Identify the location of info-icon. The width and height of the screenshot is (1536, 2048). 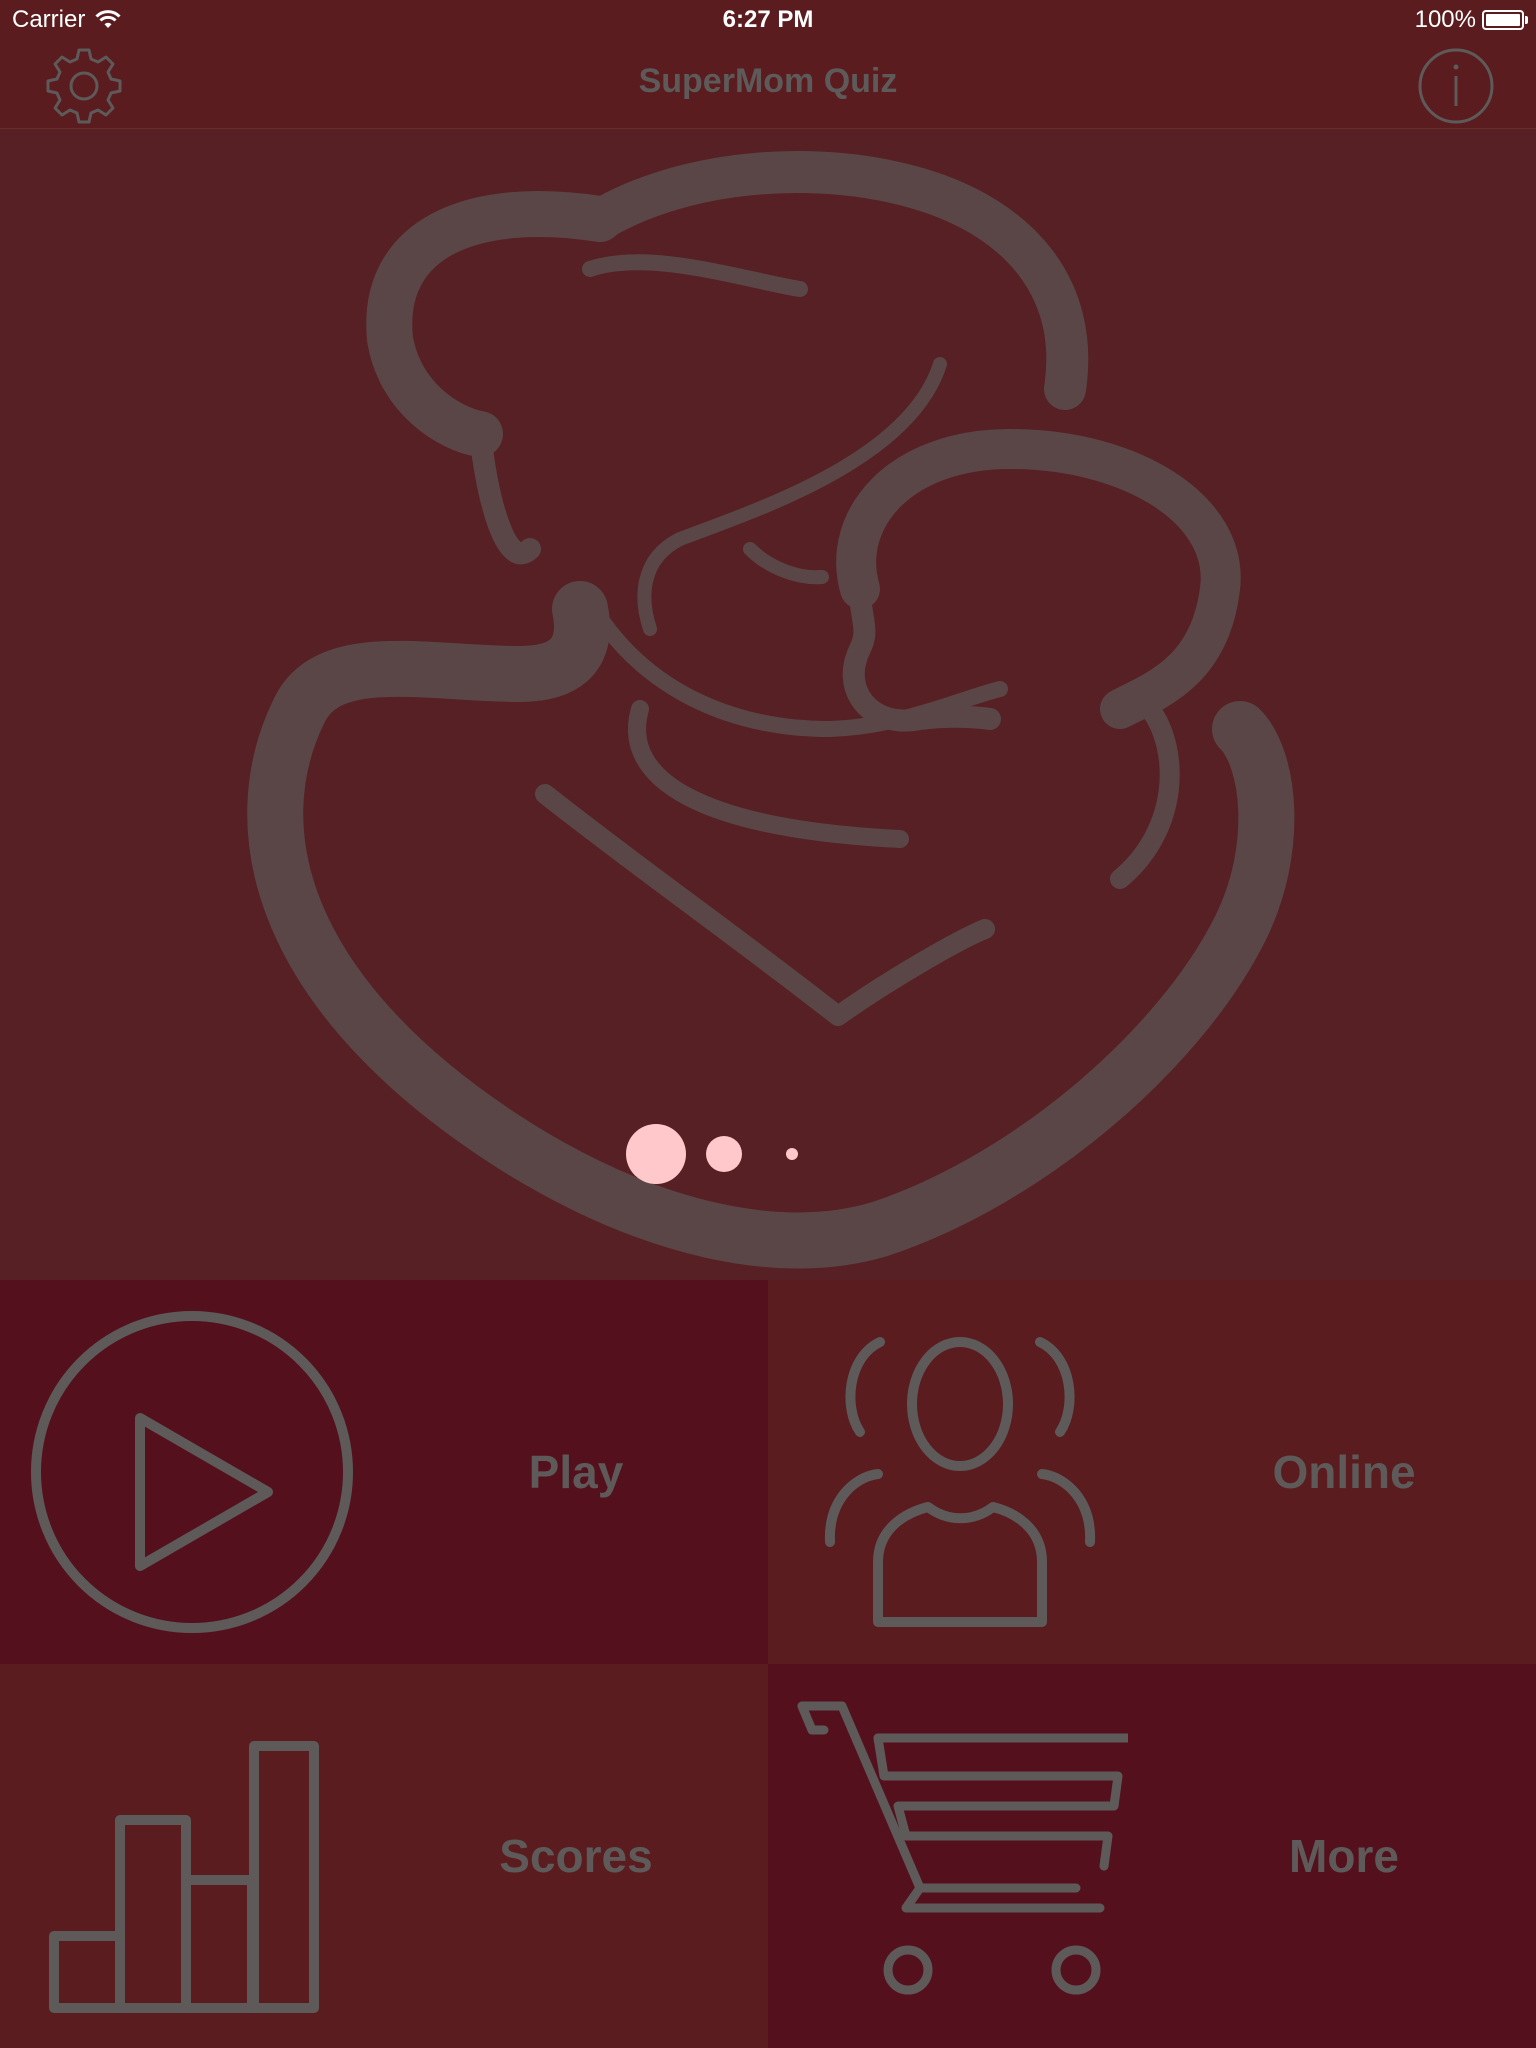
(1456, 86).